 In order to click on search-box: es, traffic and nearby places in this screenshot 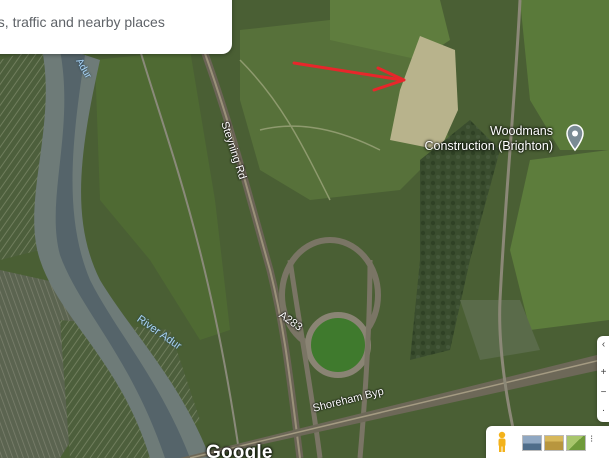, I will do `click(116, 27)`.